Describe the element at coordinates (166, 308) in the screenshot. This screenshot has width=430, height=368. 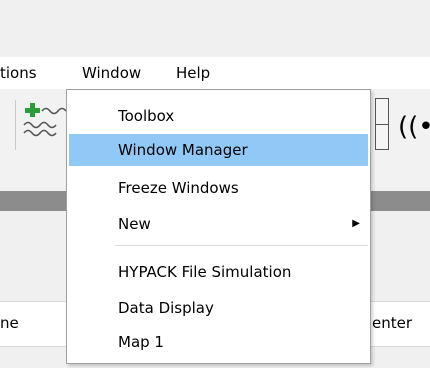
I see `menu-item-label: Data Display` at that location.